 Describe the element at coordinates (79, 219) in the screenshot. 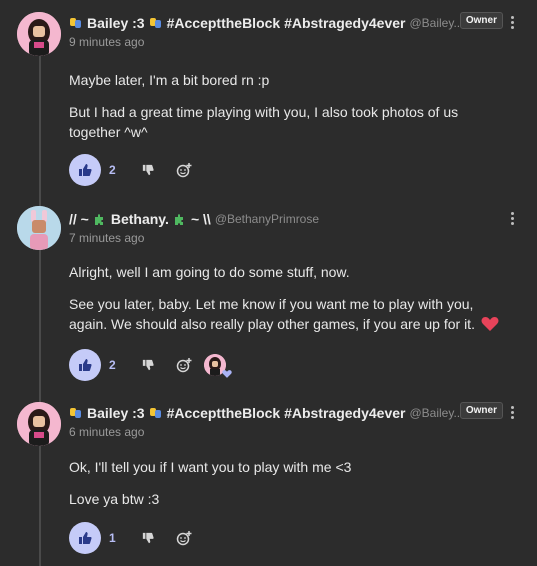

I see `author-prefix: // ~` at that location.